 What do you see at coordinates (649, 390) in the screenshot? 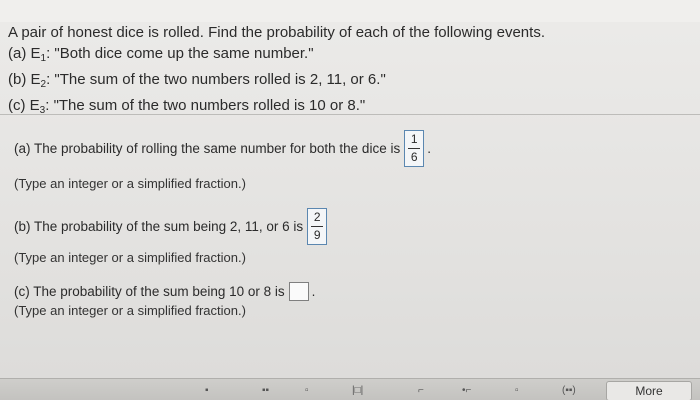
I see `more-button: More` at bounding box center [649, 390].